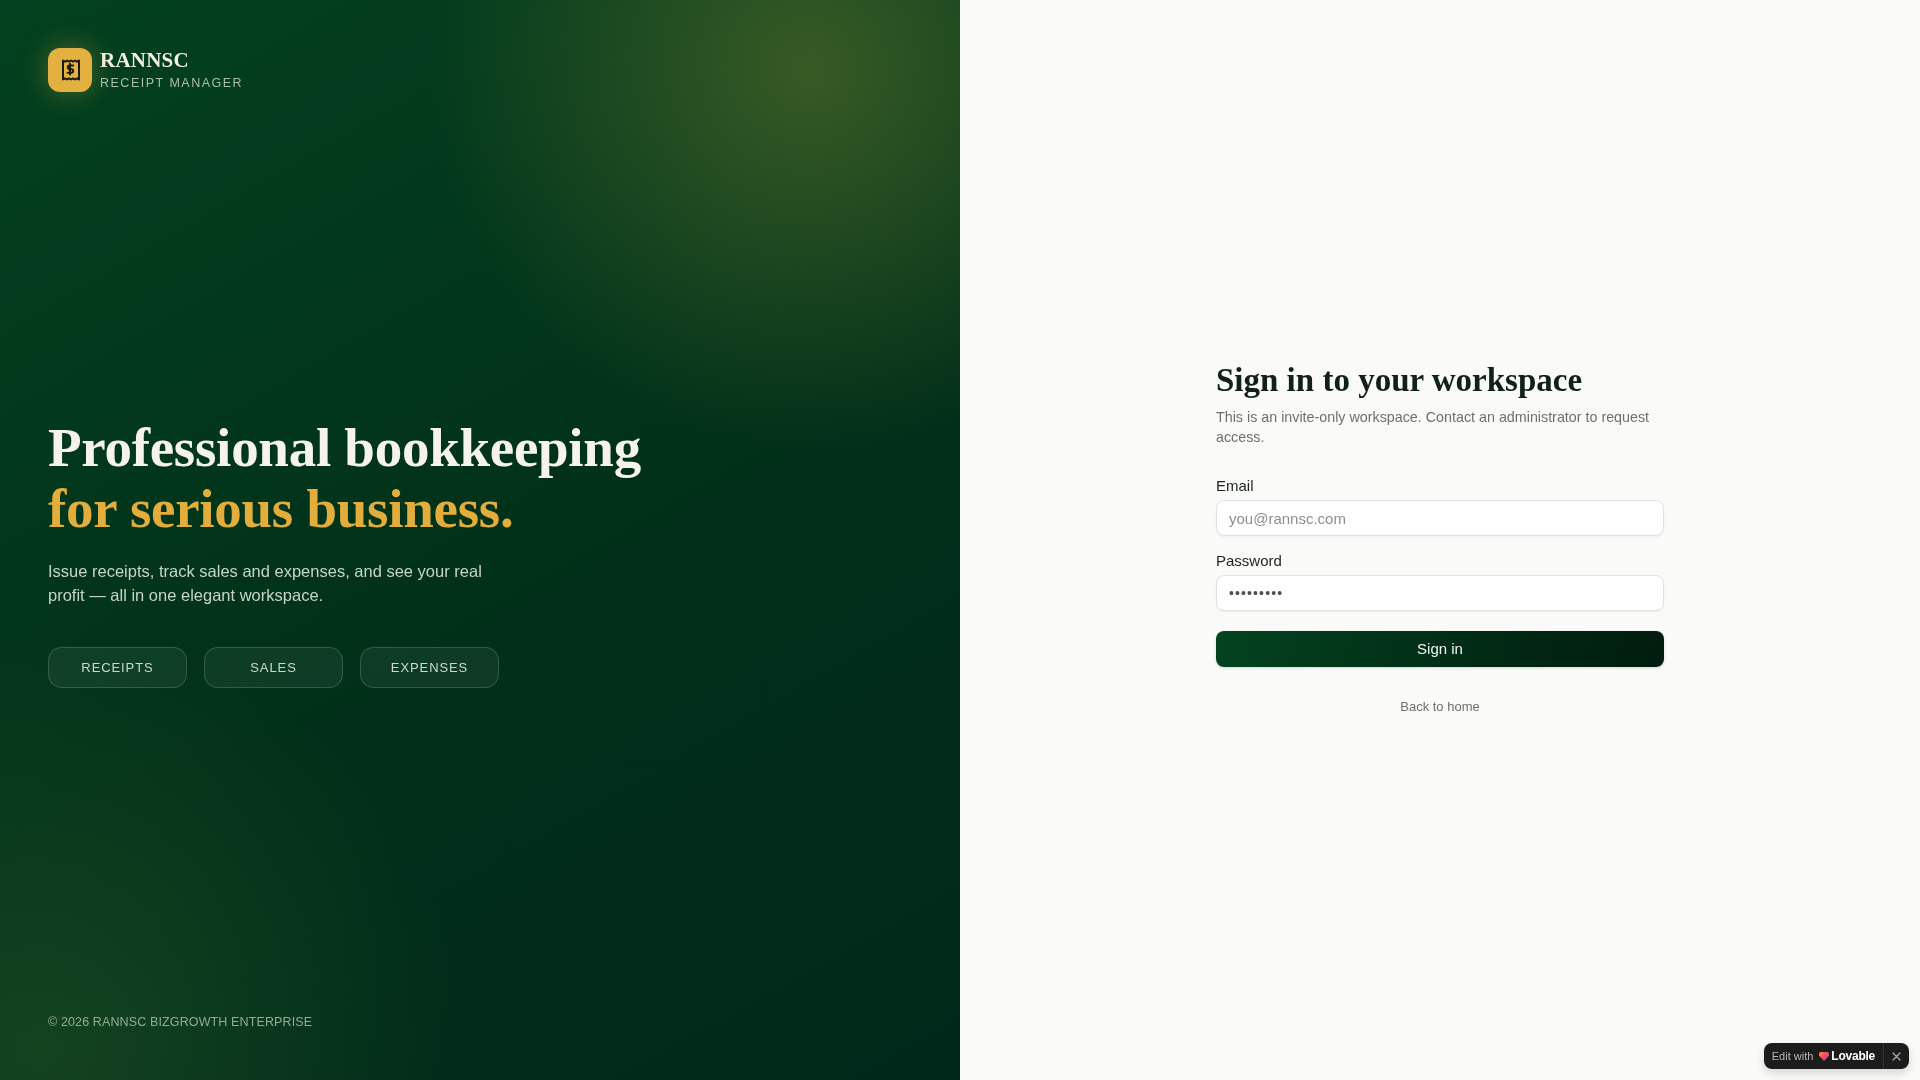 Image resolution: width=1920 pixels, height=1080 pixels. Describe the element at coordinates (429, 668) in the screenshot. I see `feature-tag: EXPENSES` at that location.